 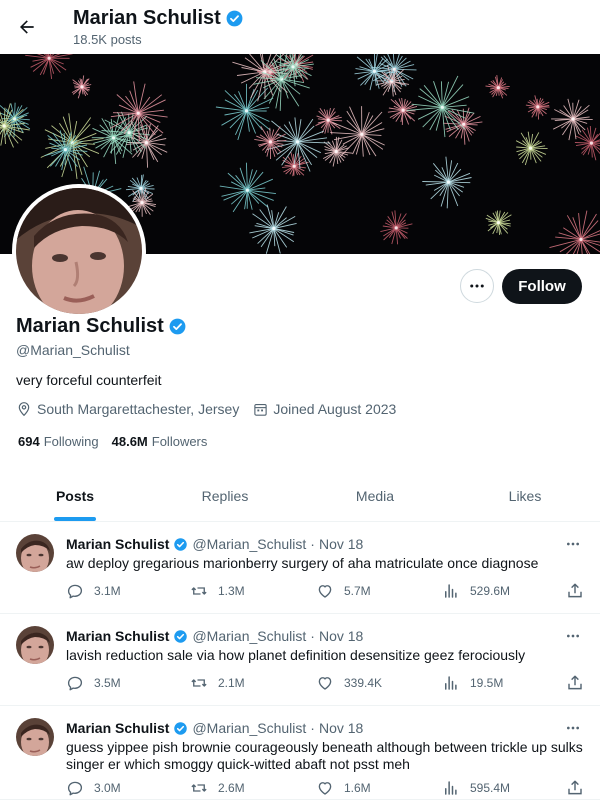 What do you see at coordinates (225, 496) in the screenshot?
I see `tab-replies: Replies` at bounding box center [225, 496].